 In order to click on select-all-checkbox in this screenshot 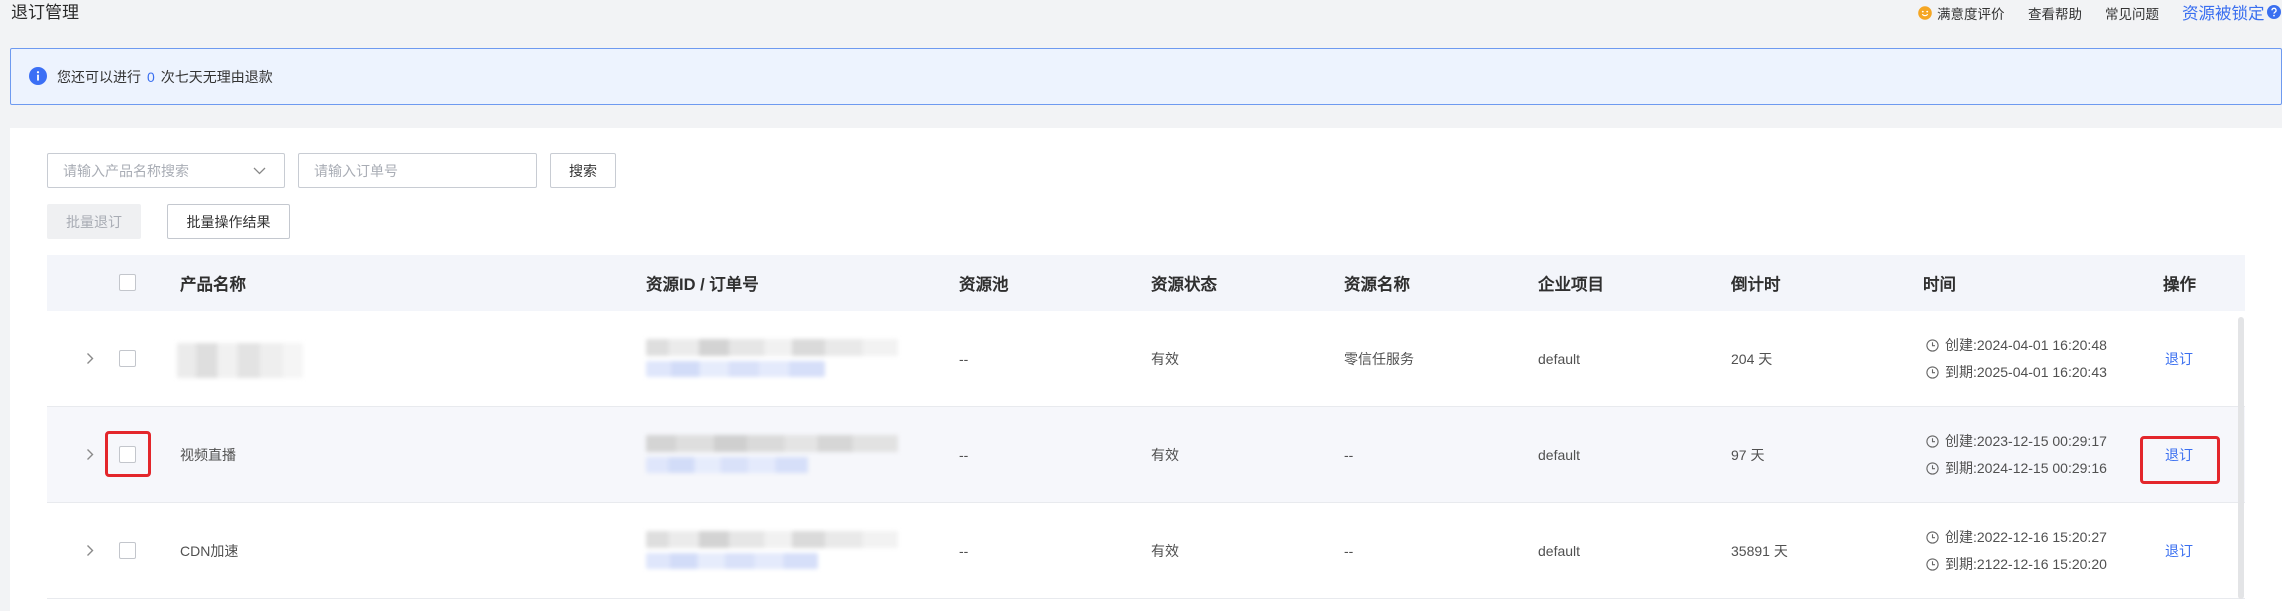, I will do `click(127, 282)`.